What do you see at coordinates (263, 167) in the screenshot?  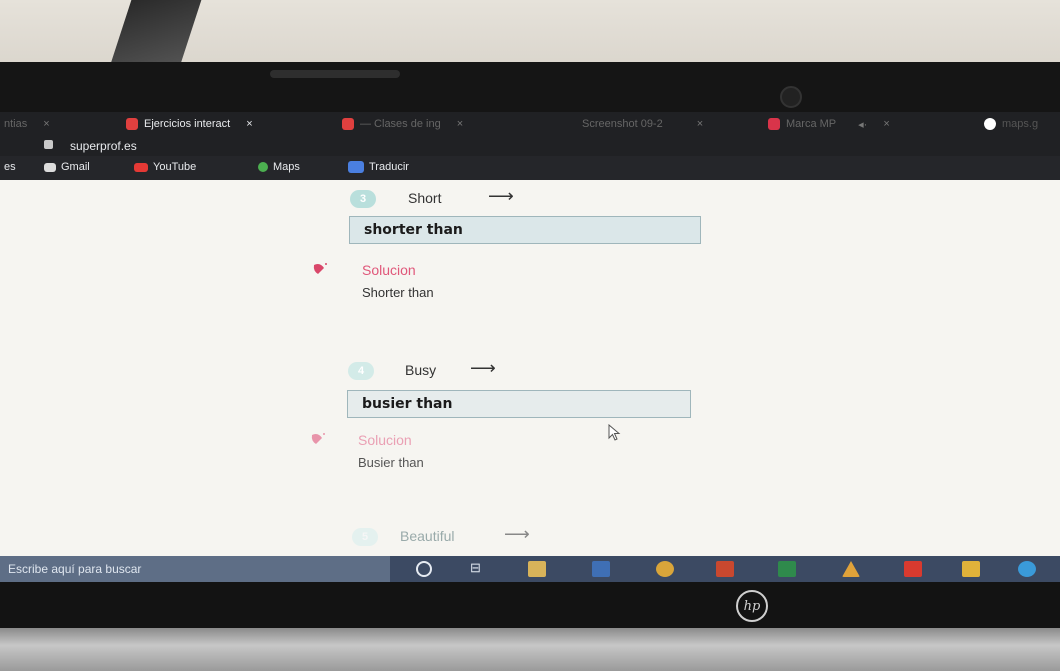 I see `maps-icon` at bounding box center [263, 167].